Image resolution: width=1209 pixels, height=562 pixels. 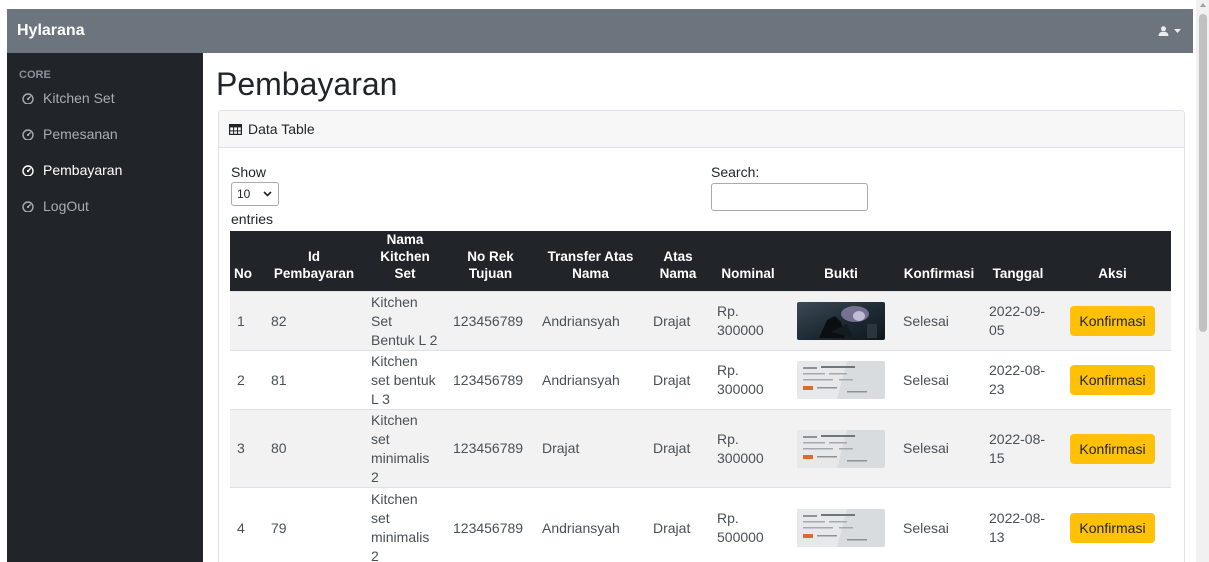 I want to click on column-header-atas-nama: Atas Nama, so click(x=678, y=261).